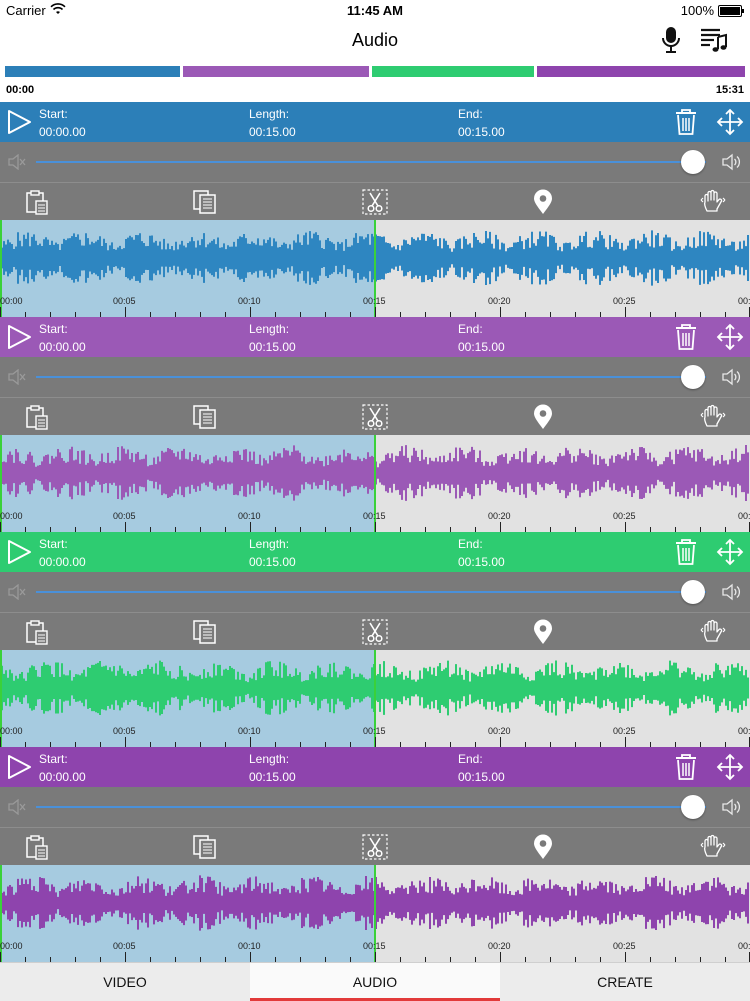 The height and width of the screenshot is (1001, 750). What do you see at coordinates (375, 92) in the screenshot?
I see `timeline-times: 00:00 15:31` at bounding box center [375, 92].